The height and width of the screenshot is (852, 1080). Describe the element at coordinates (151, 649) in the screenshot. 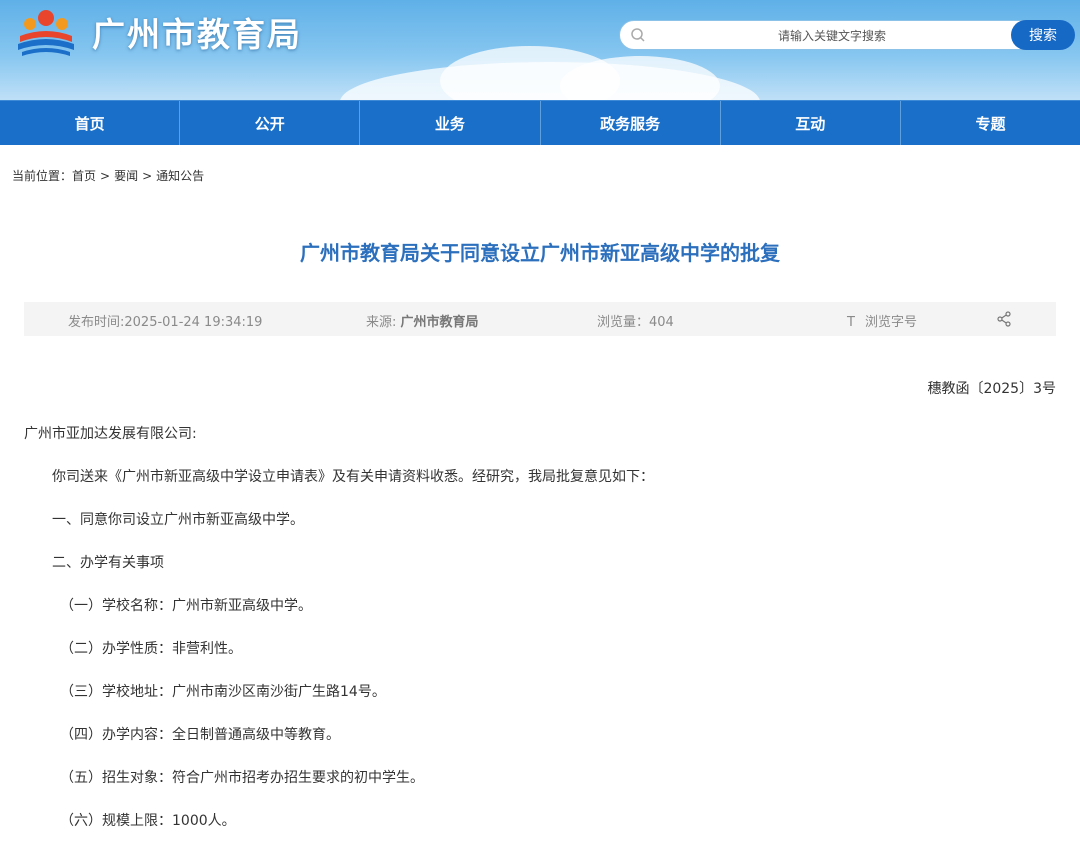

I see `sub-item: （二）办学性质：非营利性。` at that location.